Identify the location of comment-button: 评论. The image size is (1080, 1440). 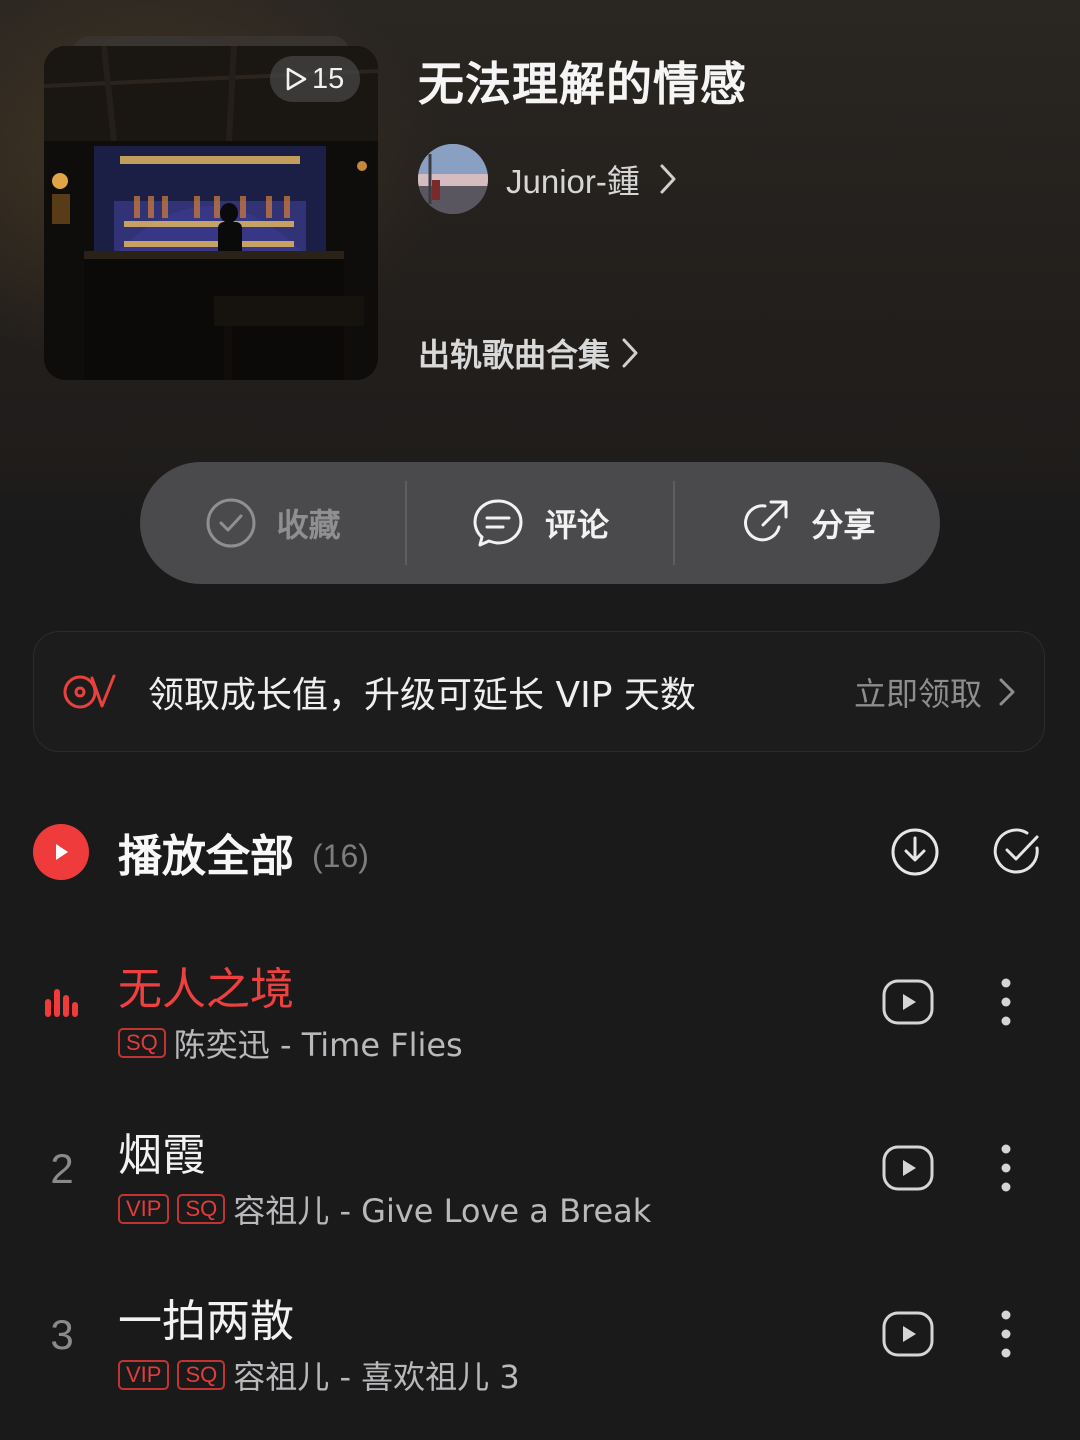
(539, 523).